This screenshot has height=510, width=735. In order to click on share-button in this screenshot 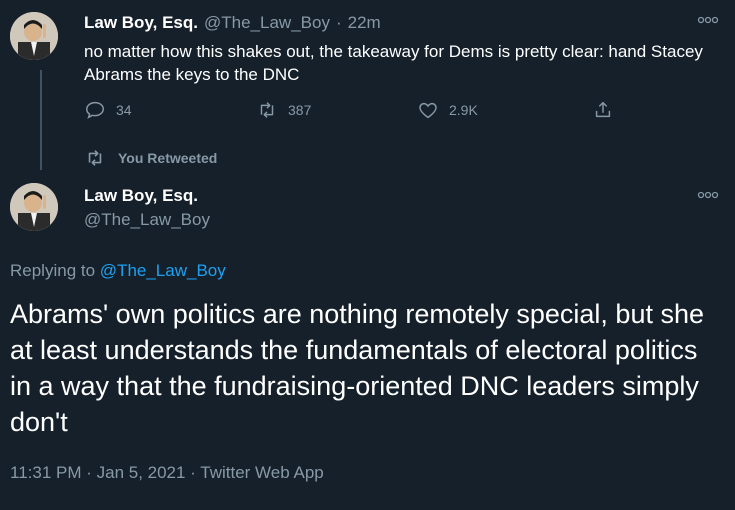, I will do `click(603, 110)`.